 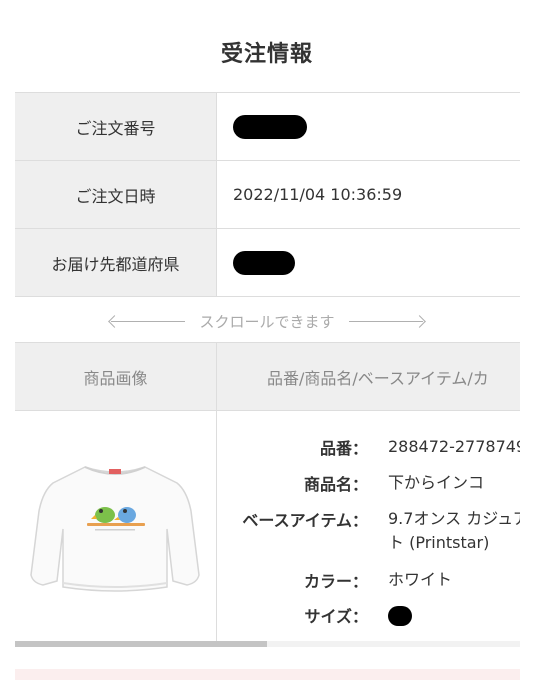 I want to click on color-row: カラー： ホワイト, so click(x=368, y=580).